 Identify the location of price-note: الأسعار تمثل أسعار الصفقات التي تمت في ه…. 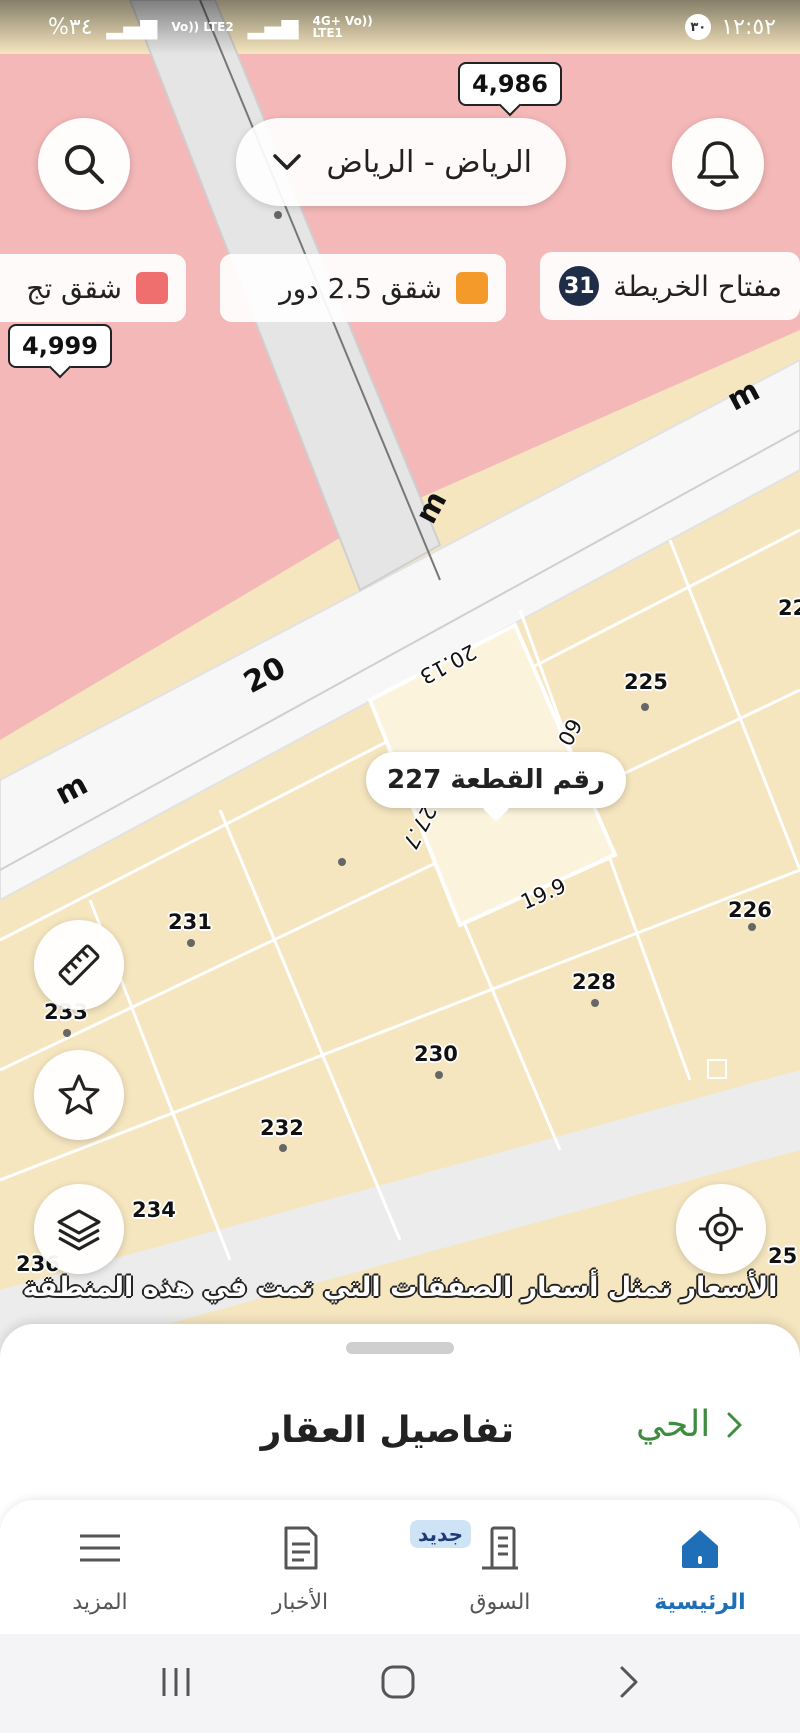
(400, 1287).